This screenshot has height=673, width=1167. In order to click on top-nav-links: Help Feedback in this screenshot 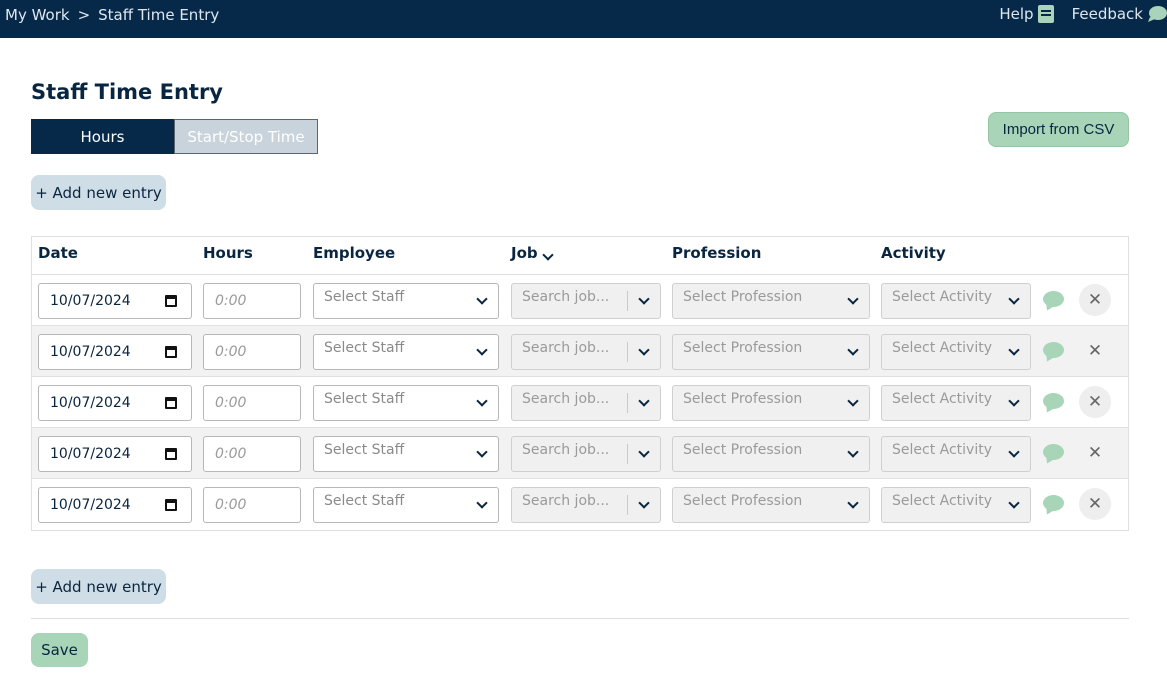, I will do `click(1074, 14)`.